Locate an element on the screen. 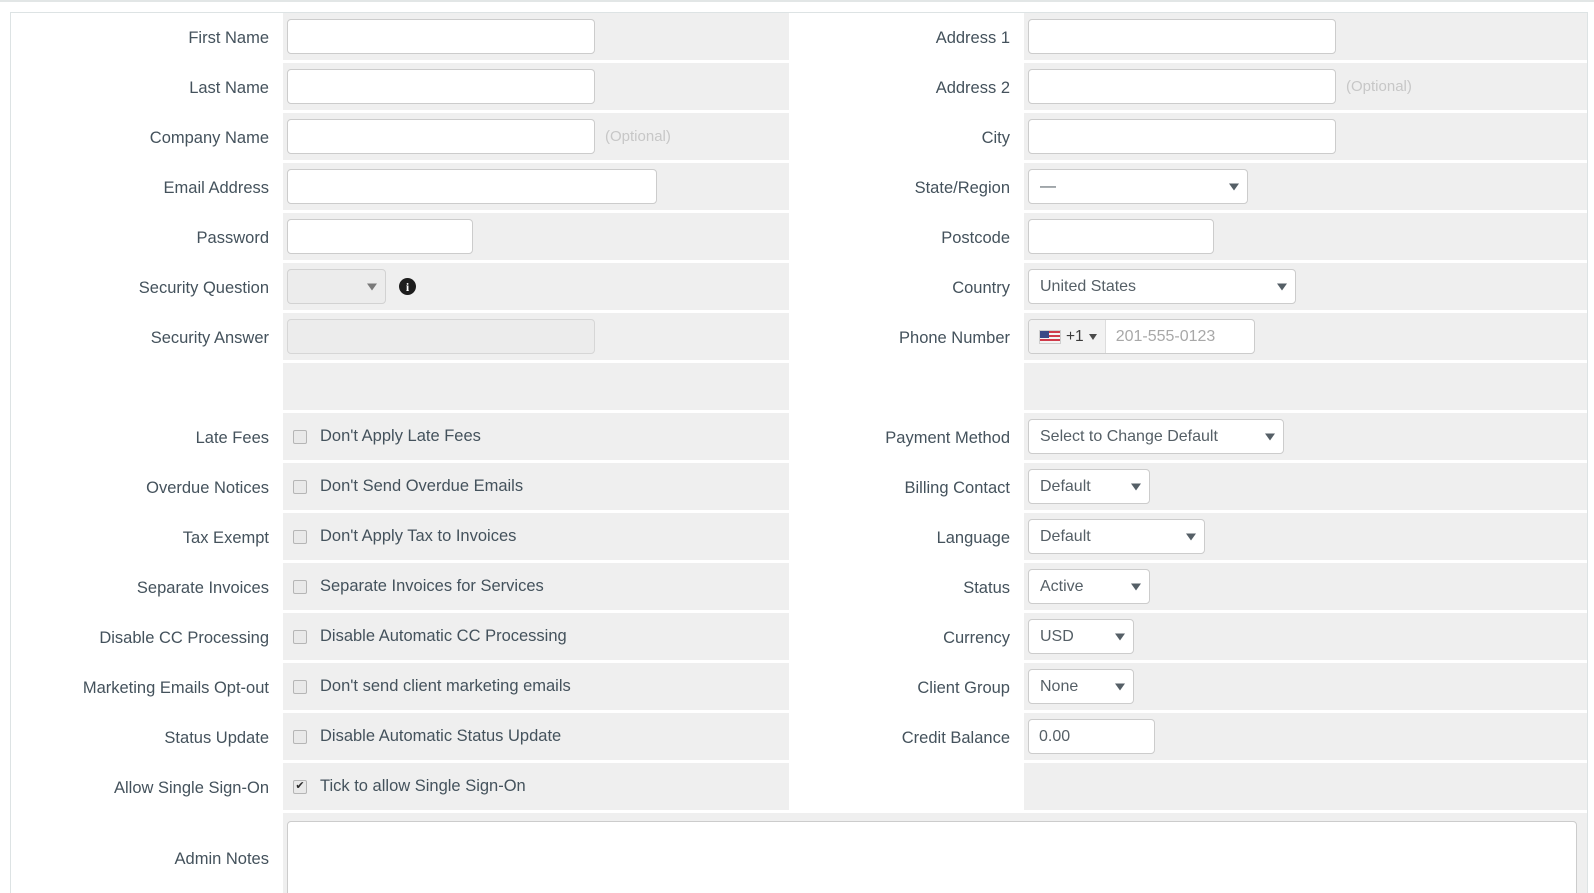 This screenshot has height=893, width=1594. allow-single-sign-on-checkbox is located at coordinates (300, 786).